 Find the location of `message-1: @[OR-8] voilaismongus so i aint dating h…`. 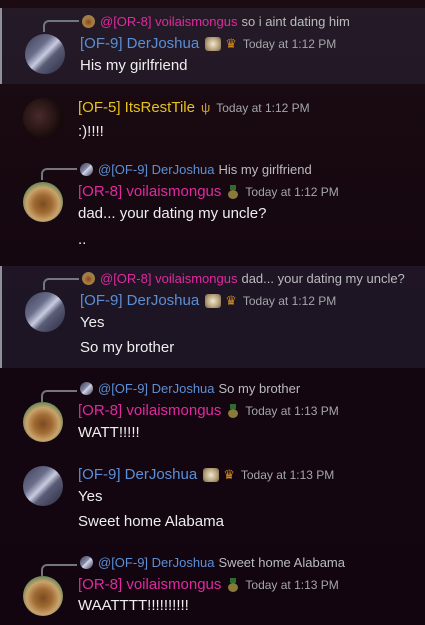

message-1: @[OR-8] voilaismongus so i aint dating h… is located at coordinates (212, 46).